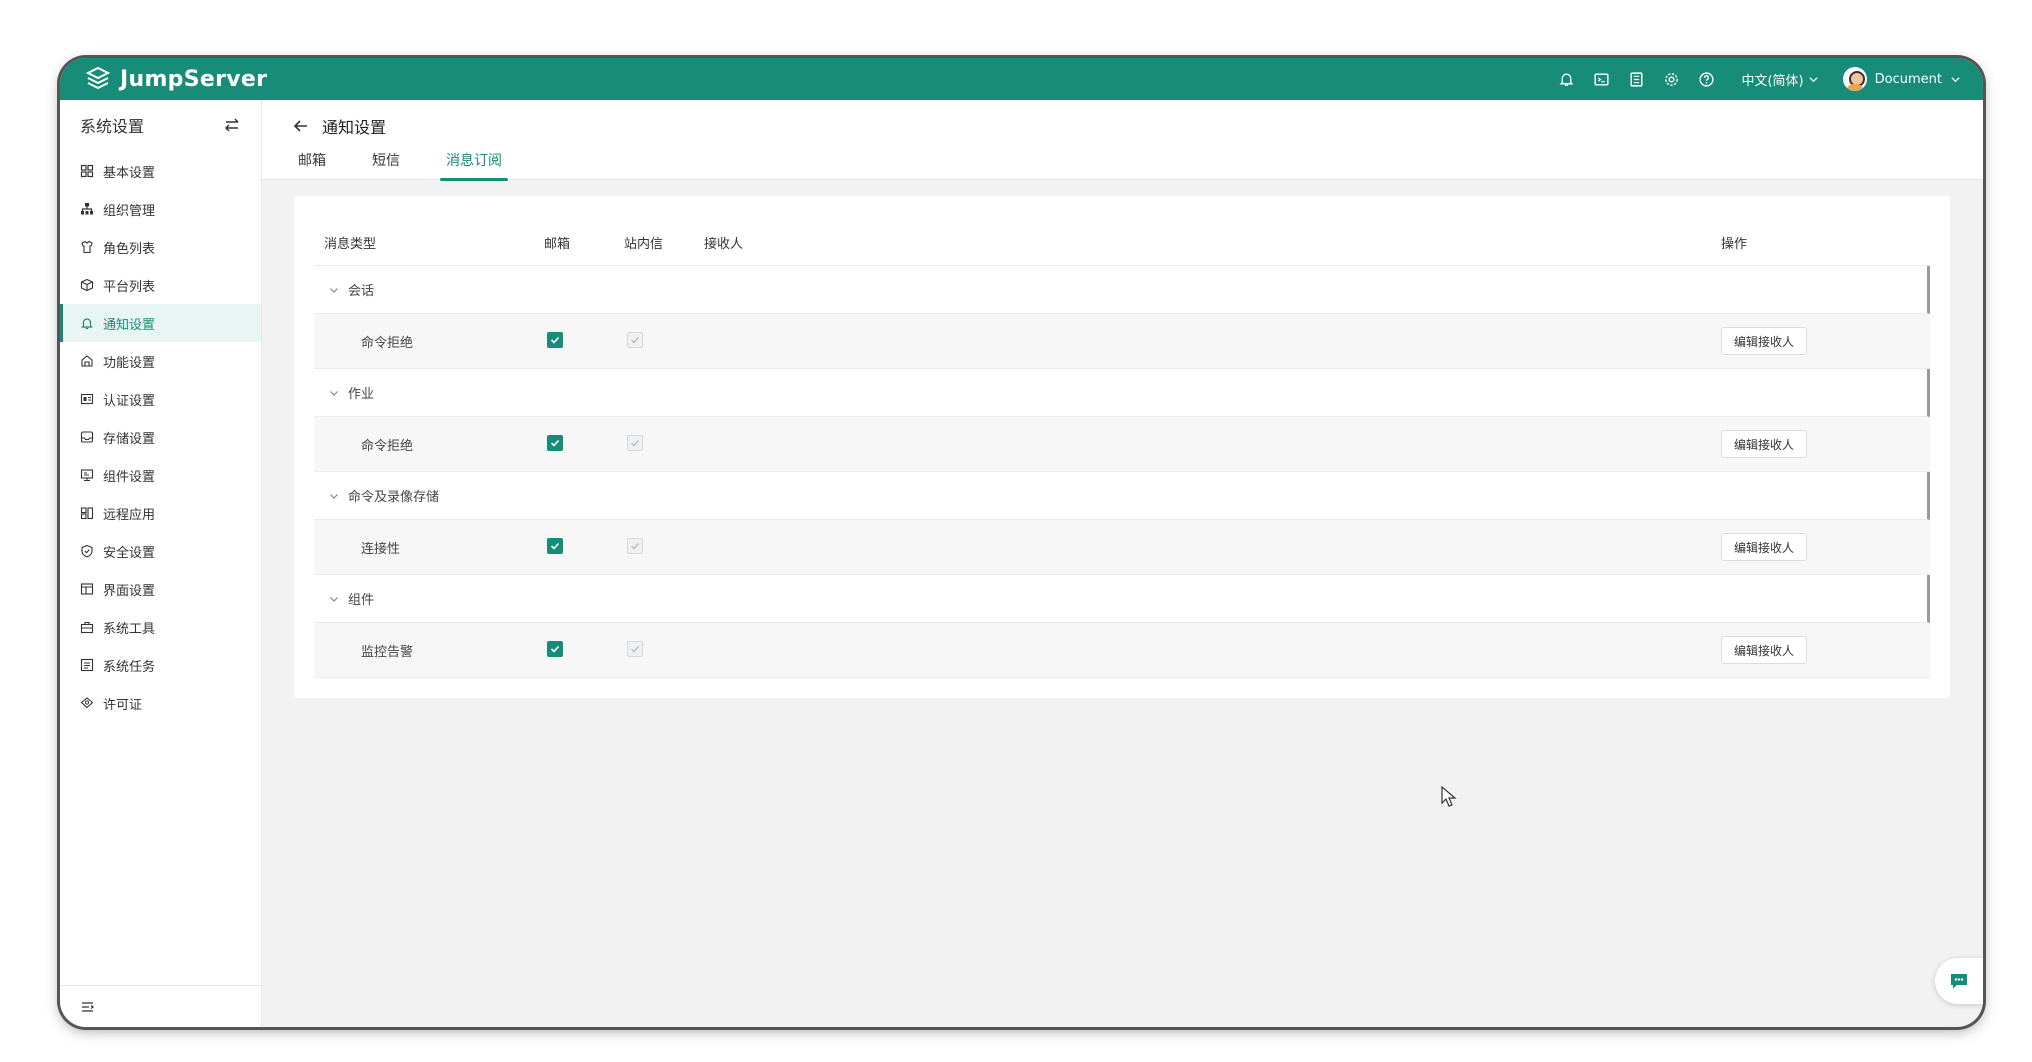 This screenshot has width=2032, height=1062. I want to click on sidebar-item-label: 组织管理, so click(129, 211).